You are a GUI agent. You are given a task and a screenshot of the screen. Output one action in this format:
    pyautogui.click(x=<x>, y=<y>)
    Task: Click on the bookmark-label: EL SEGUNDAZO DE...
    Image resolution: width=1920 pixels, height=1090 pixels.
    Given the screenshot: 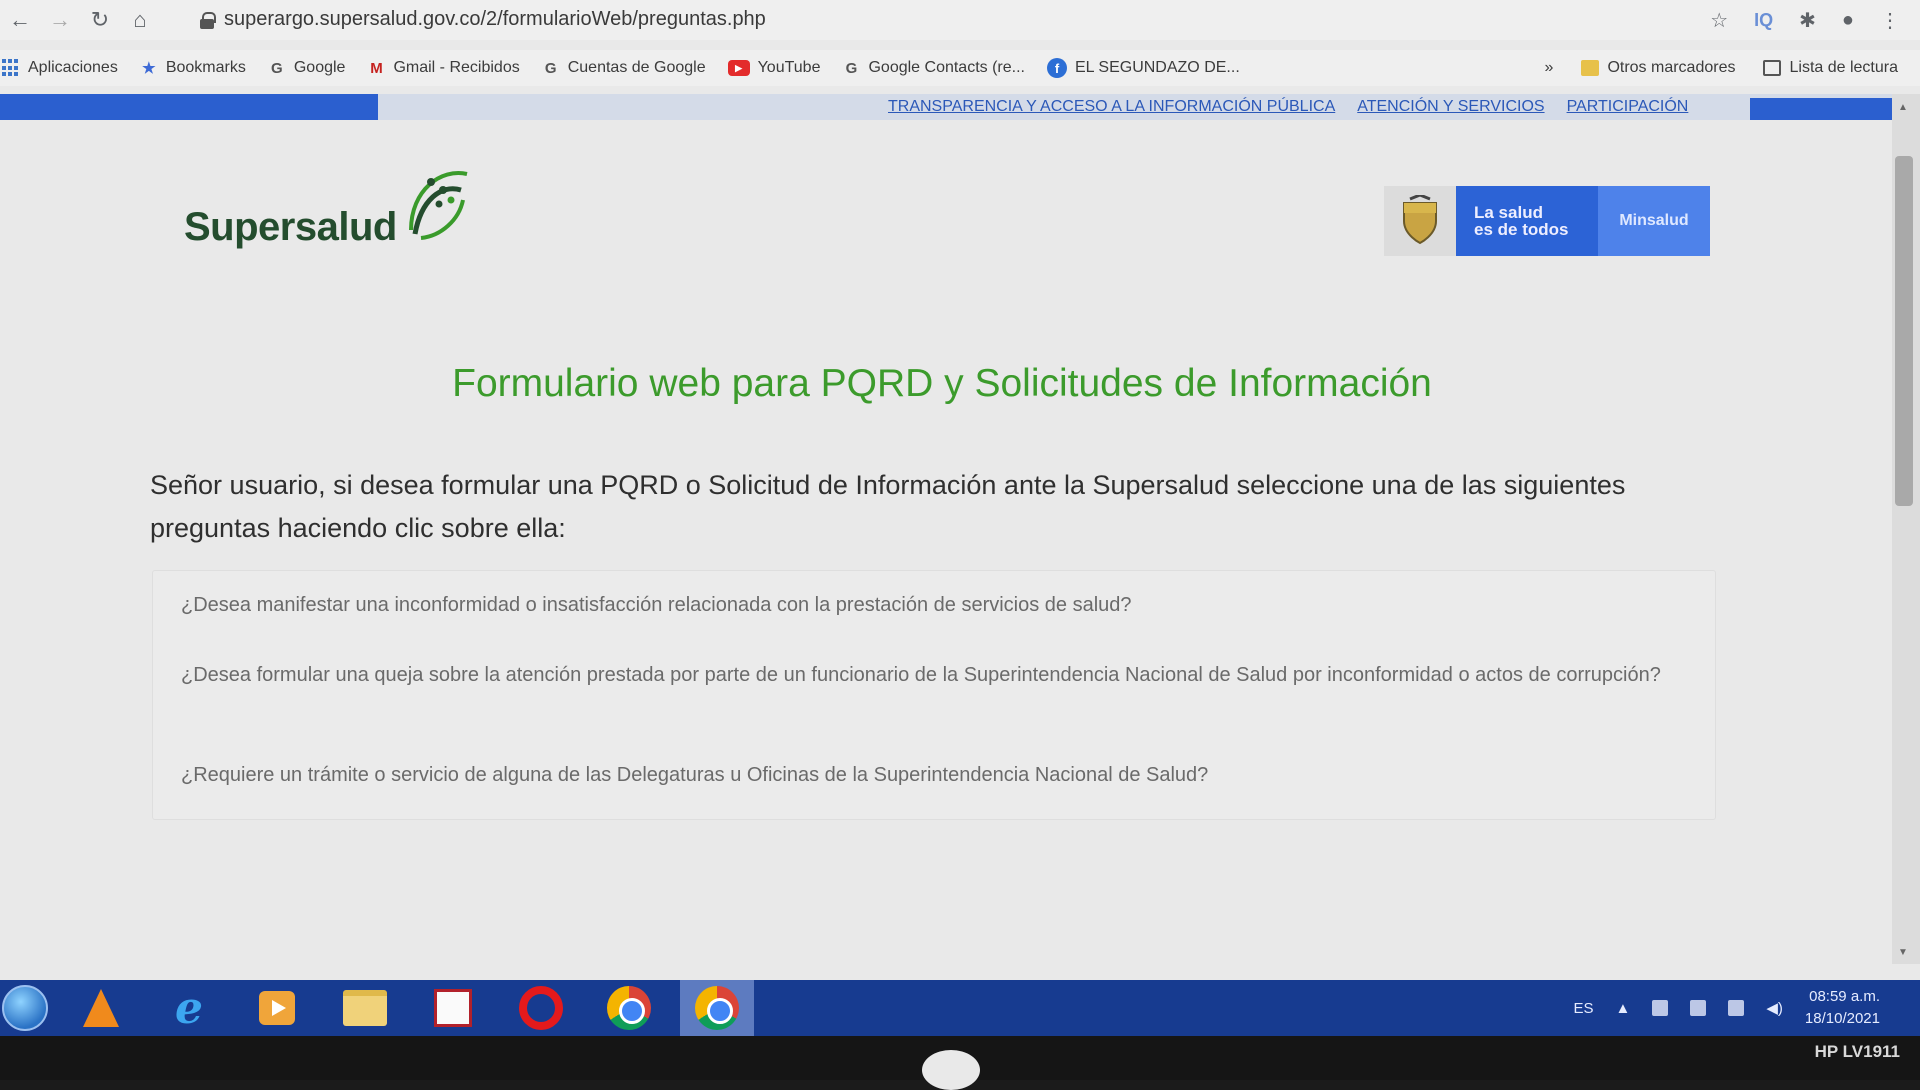 What is the action you would take?
    pyautogui.click(x=1157, y=67)
    